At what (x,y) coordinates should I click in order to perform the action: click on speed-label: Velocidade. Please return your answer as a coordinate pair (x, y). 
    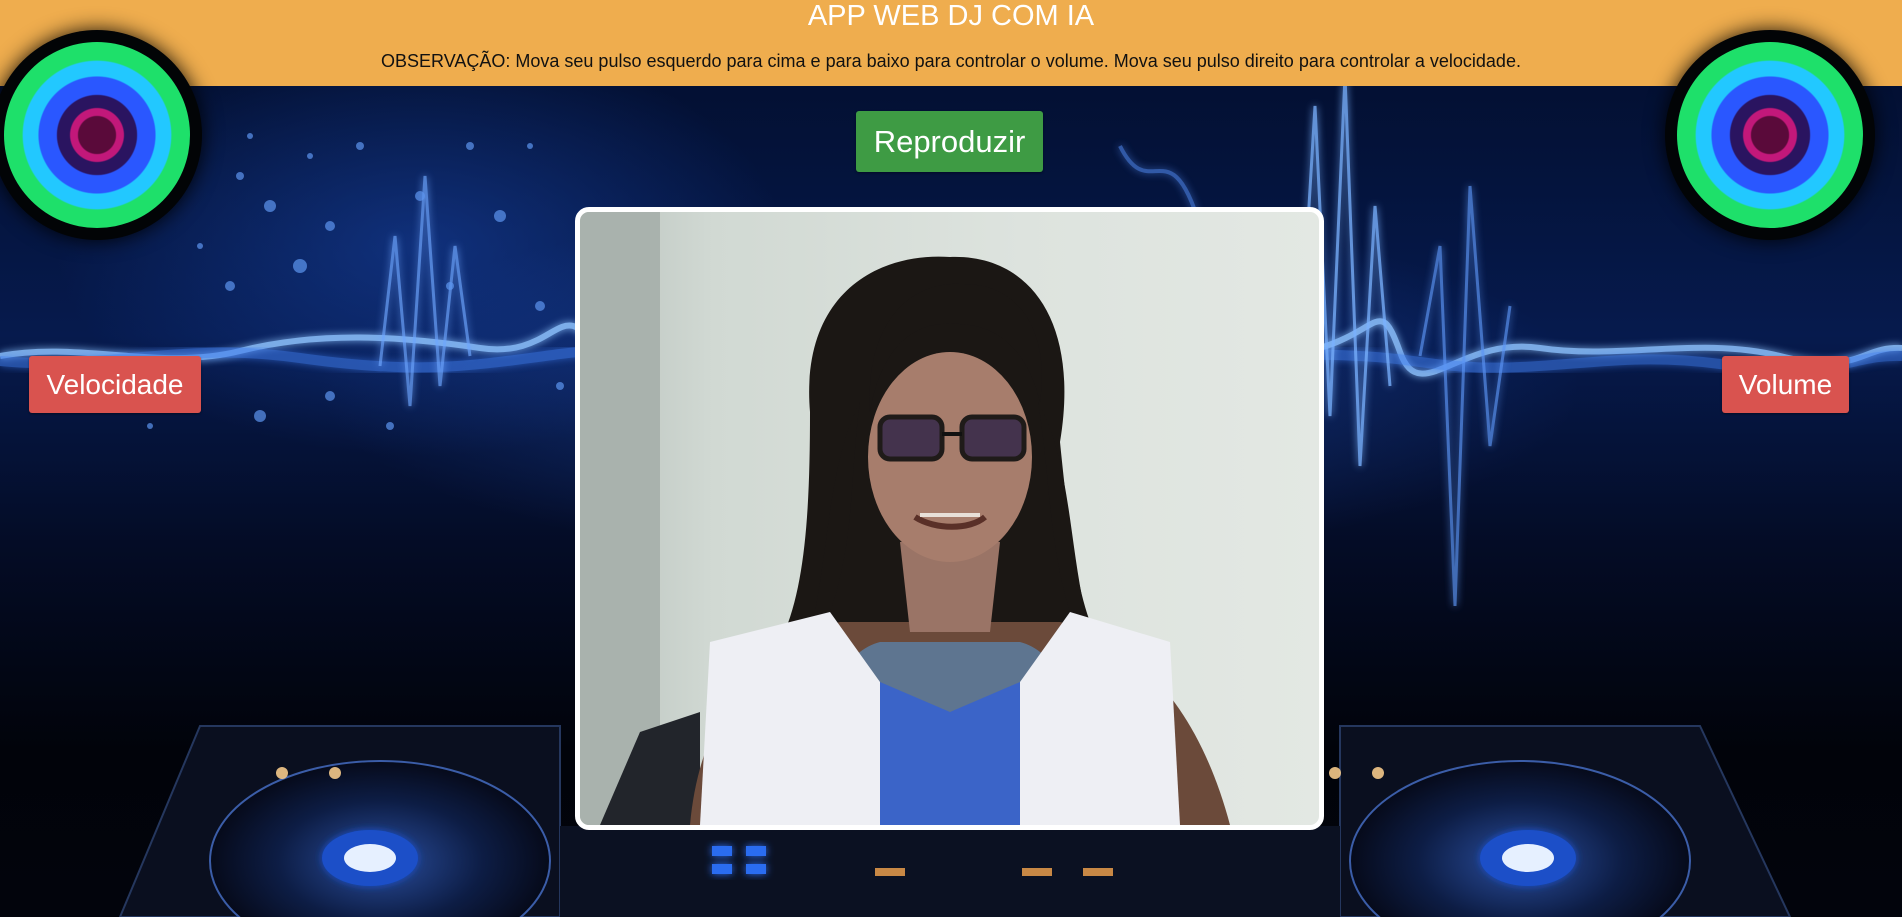
    Looking at the image, I should click on (115, 384).